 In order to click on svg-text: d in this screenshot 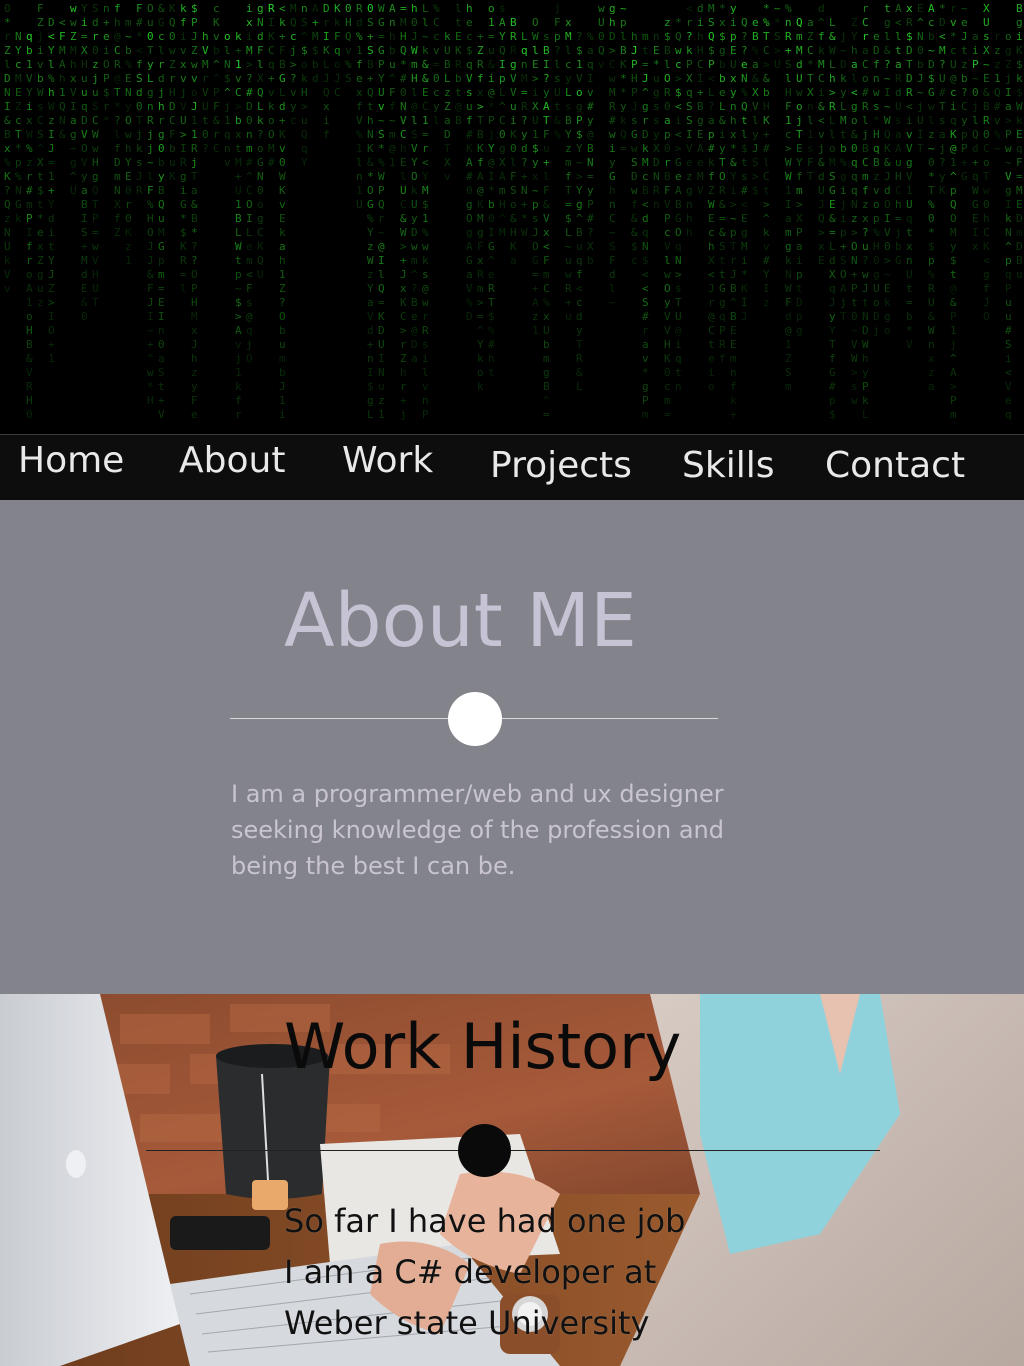, I will do `click(898, 92)`.